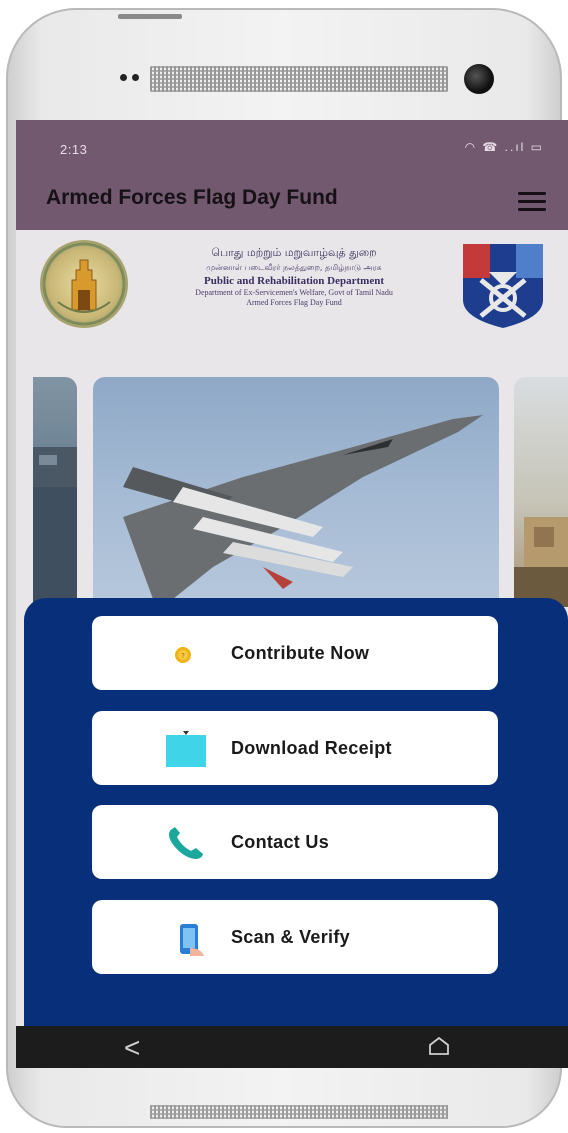  I want to click on coin-icon: ?, so click(183, 657).